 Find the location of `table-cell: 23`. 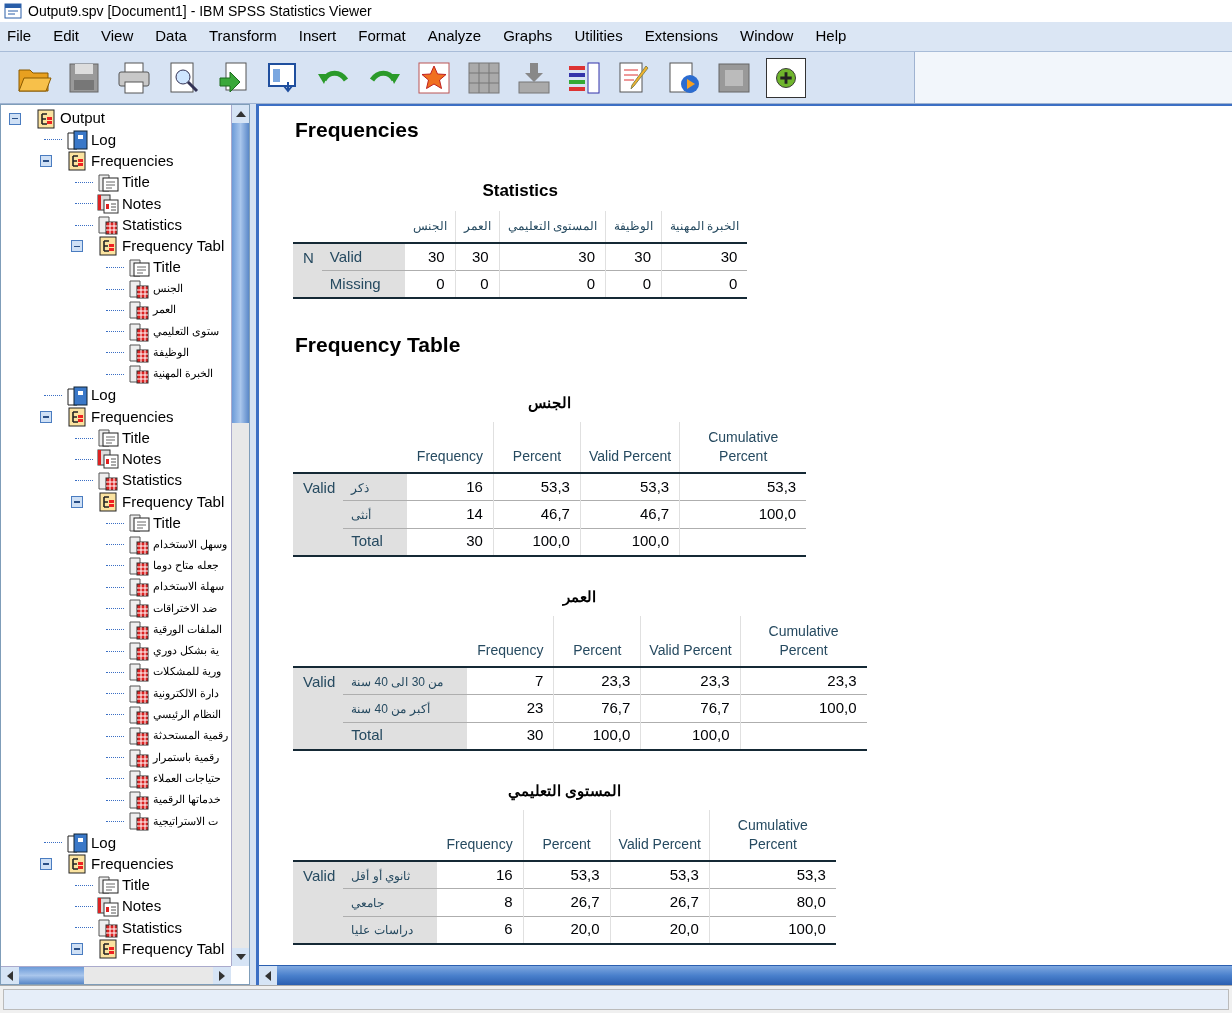

table-cell: 23 is located at coordinates (535, 707).